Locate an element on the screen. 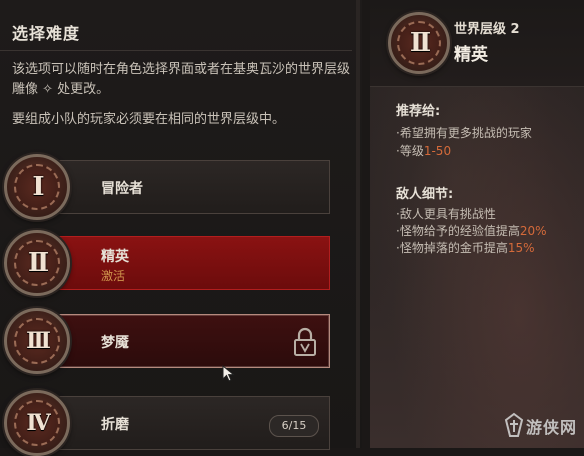  title-divider is located at coordinates (176, 50).